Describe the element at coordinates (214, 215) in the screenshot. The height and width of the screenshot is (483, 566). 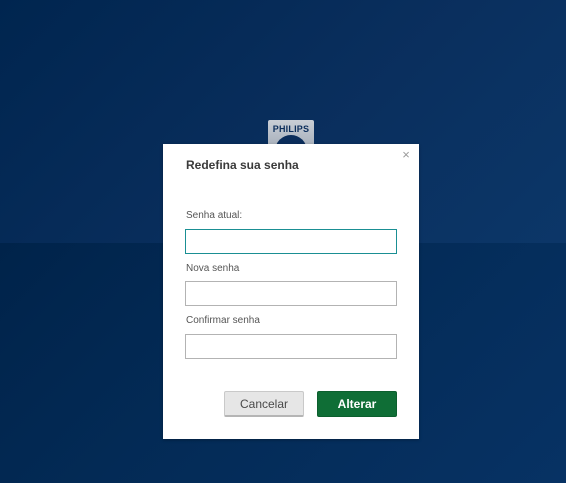
I see `current-password-label: Senha atual:` at that location.